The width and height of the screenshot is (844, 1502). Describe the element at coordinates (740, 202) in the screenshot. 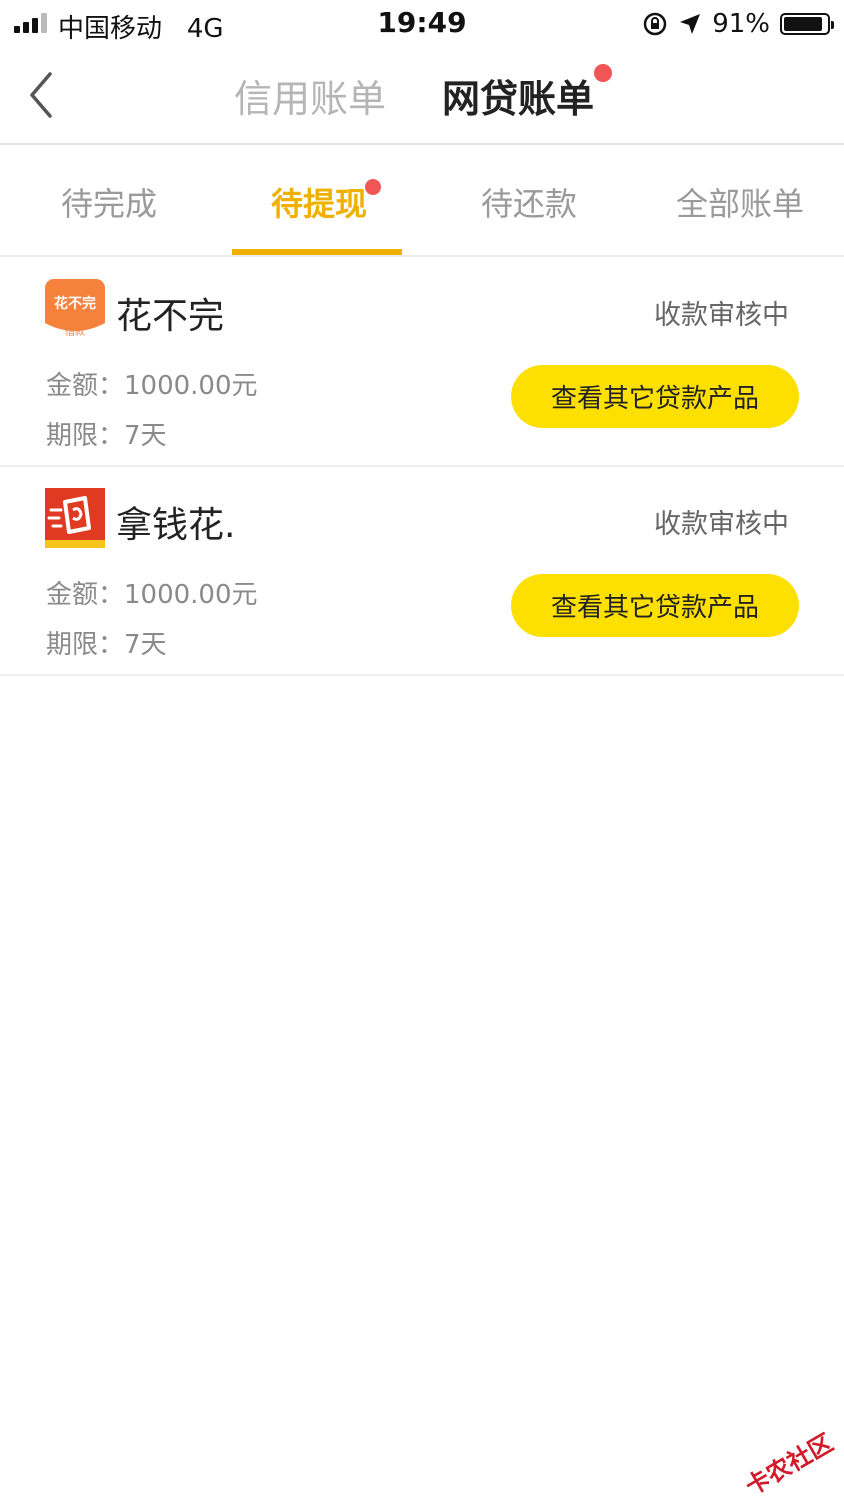

I see `tab-all-bills: 全部账单` at that location.